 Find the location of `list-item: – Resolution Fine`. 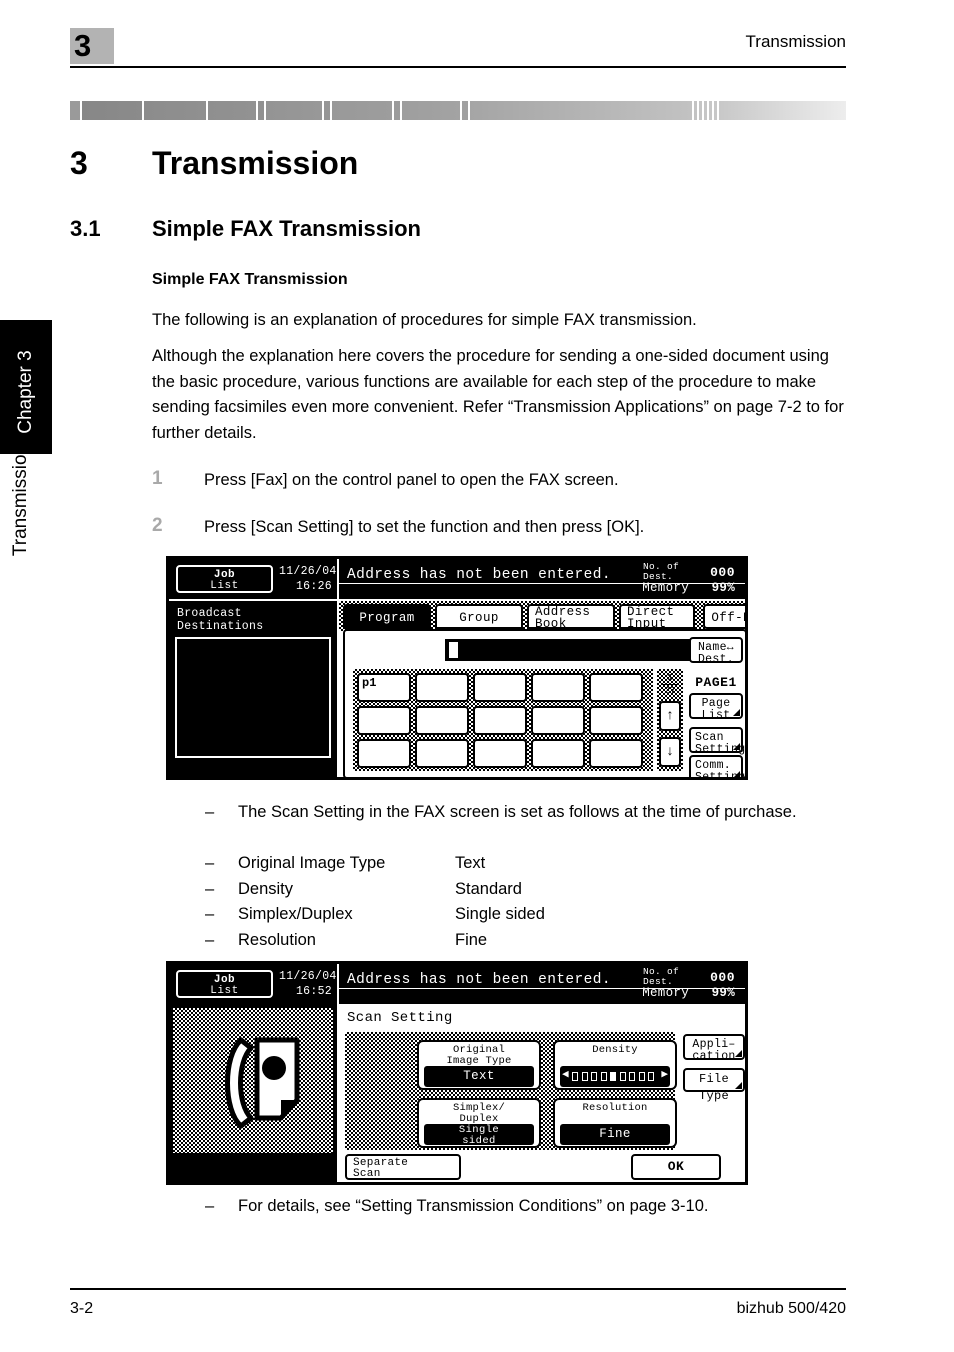

list-item: – Resolution Fine is located at coordinates (527, 941).